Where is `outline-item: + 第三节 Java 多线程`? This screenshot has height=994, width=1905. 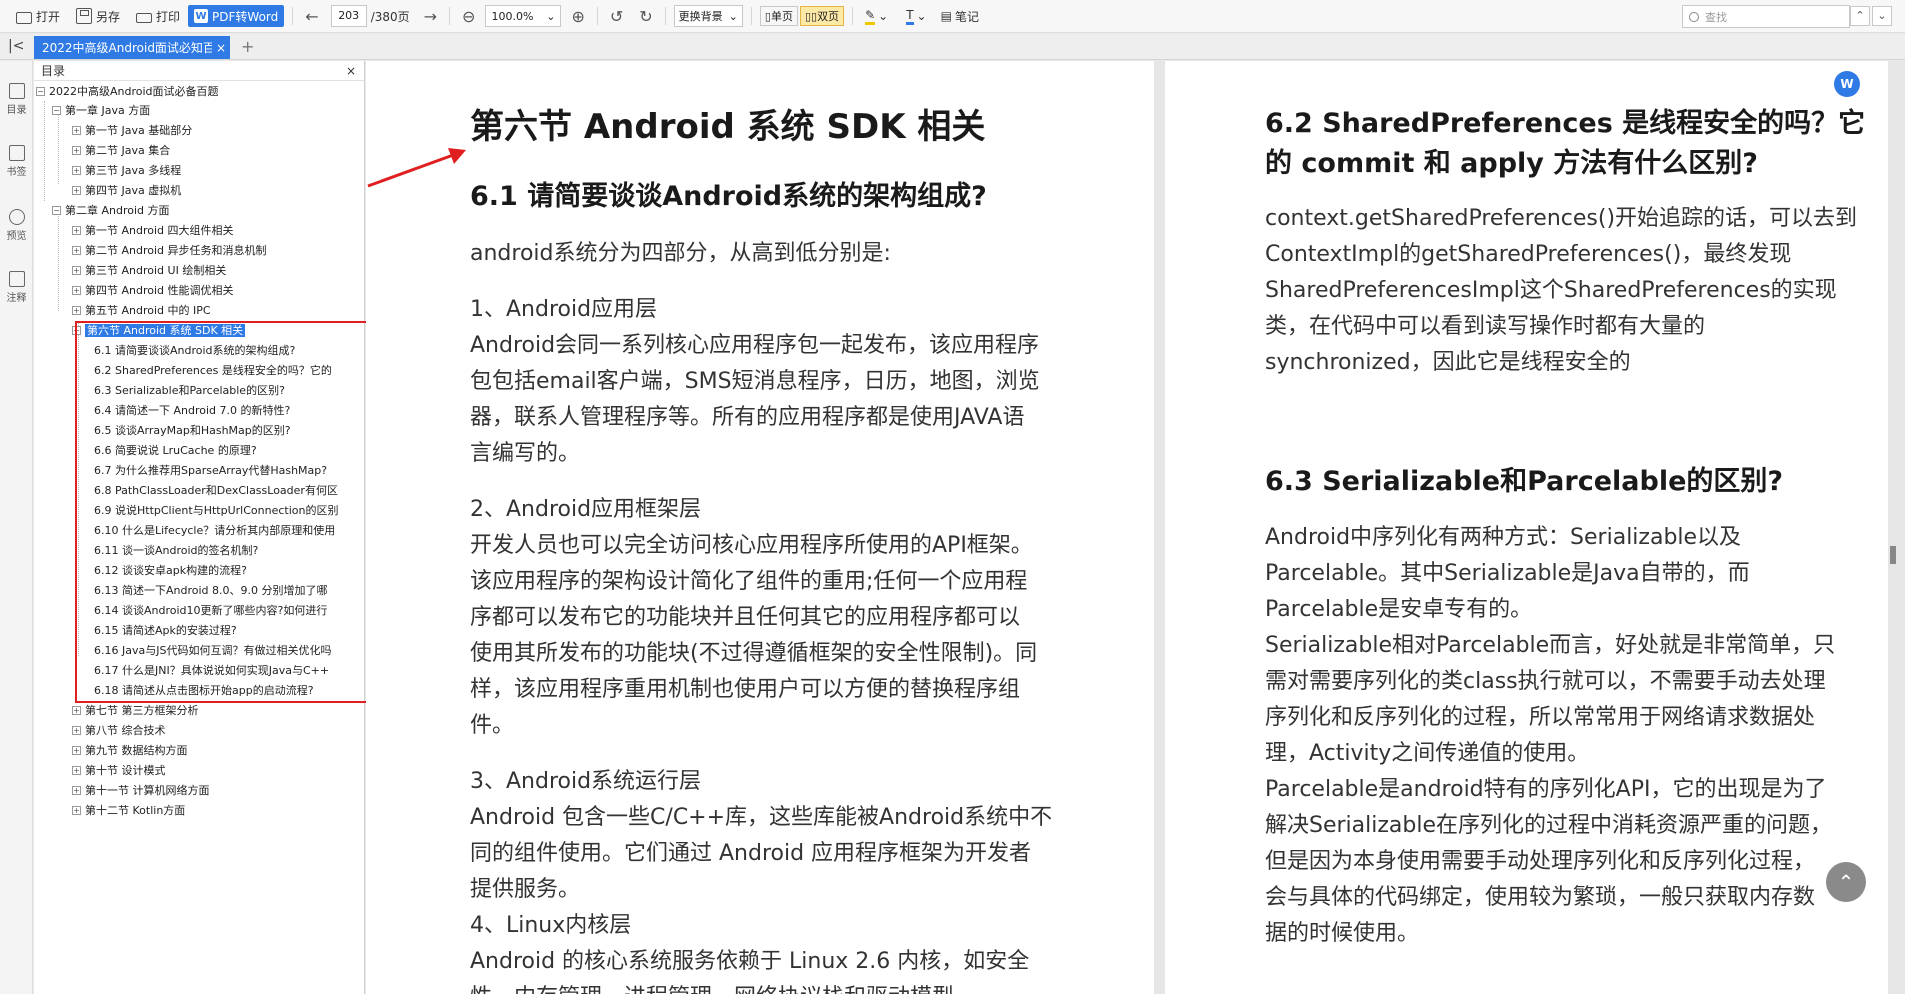 outline-item: + 第三节 Java 多线程 is located at coordinates (126, 171).